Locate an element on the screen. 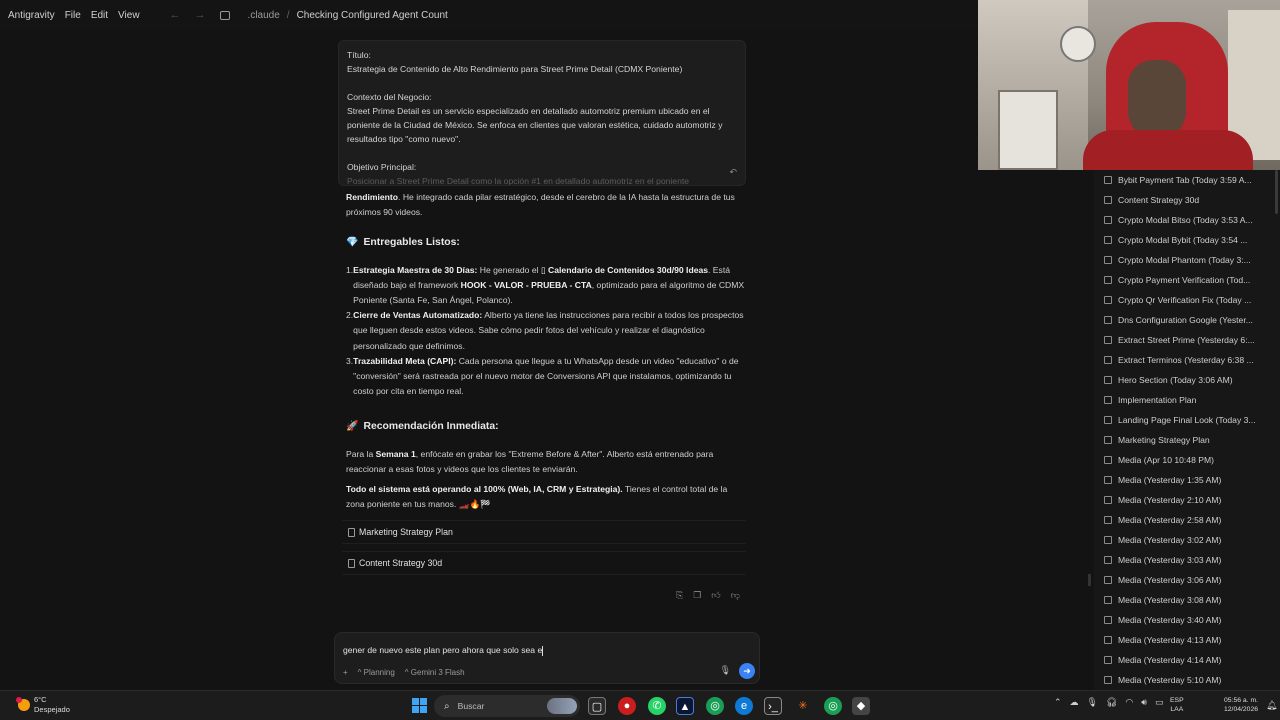 The width and height of the screenshot is (1280, 720). conversation-label: Media (Yesterday 3:06 AM) is located at coordinates (1170, 580).